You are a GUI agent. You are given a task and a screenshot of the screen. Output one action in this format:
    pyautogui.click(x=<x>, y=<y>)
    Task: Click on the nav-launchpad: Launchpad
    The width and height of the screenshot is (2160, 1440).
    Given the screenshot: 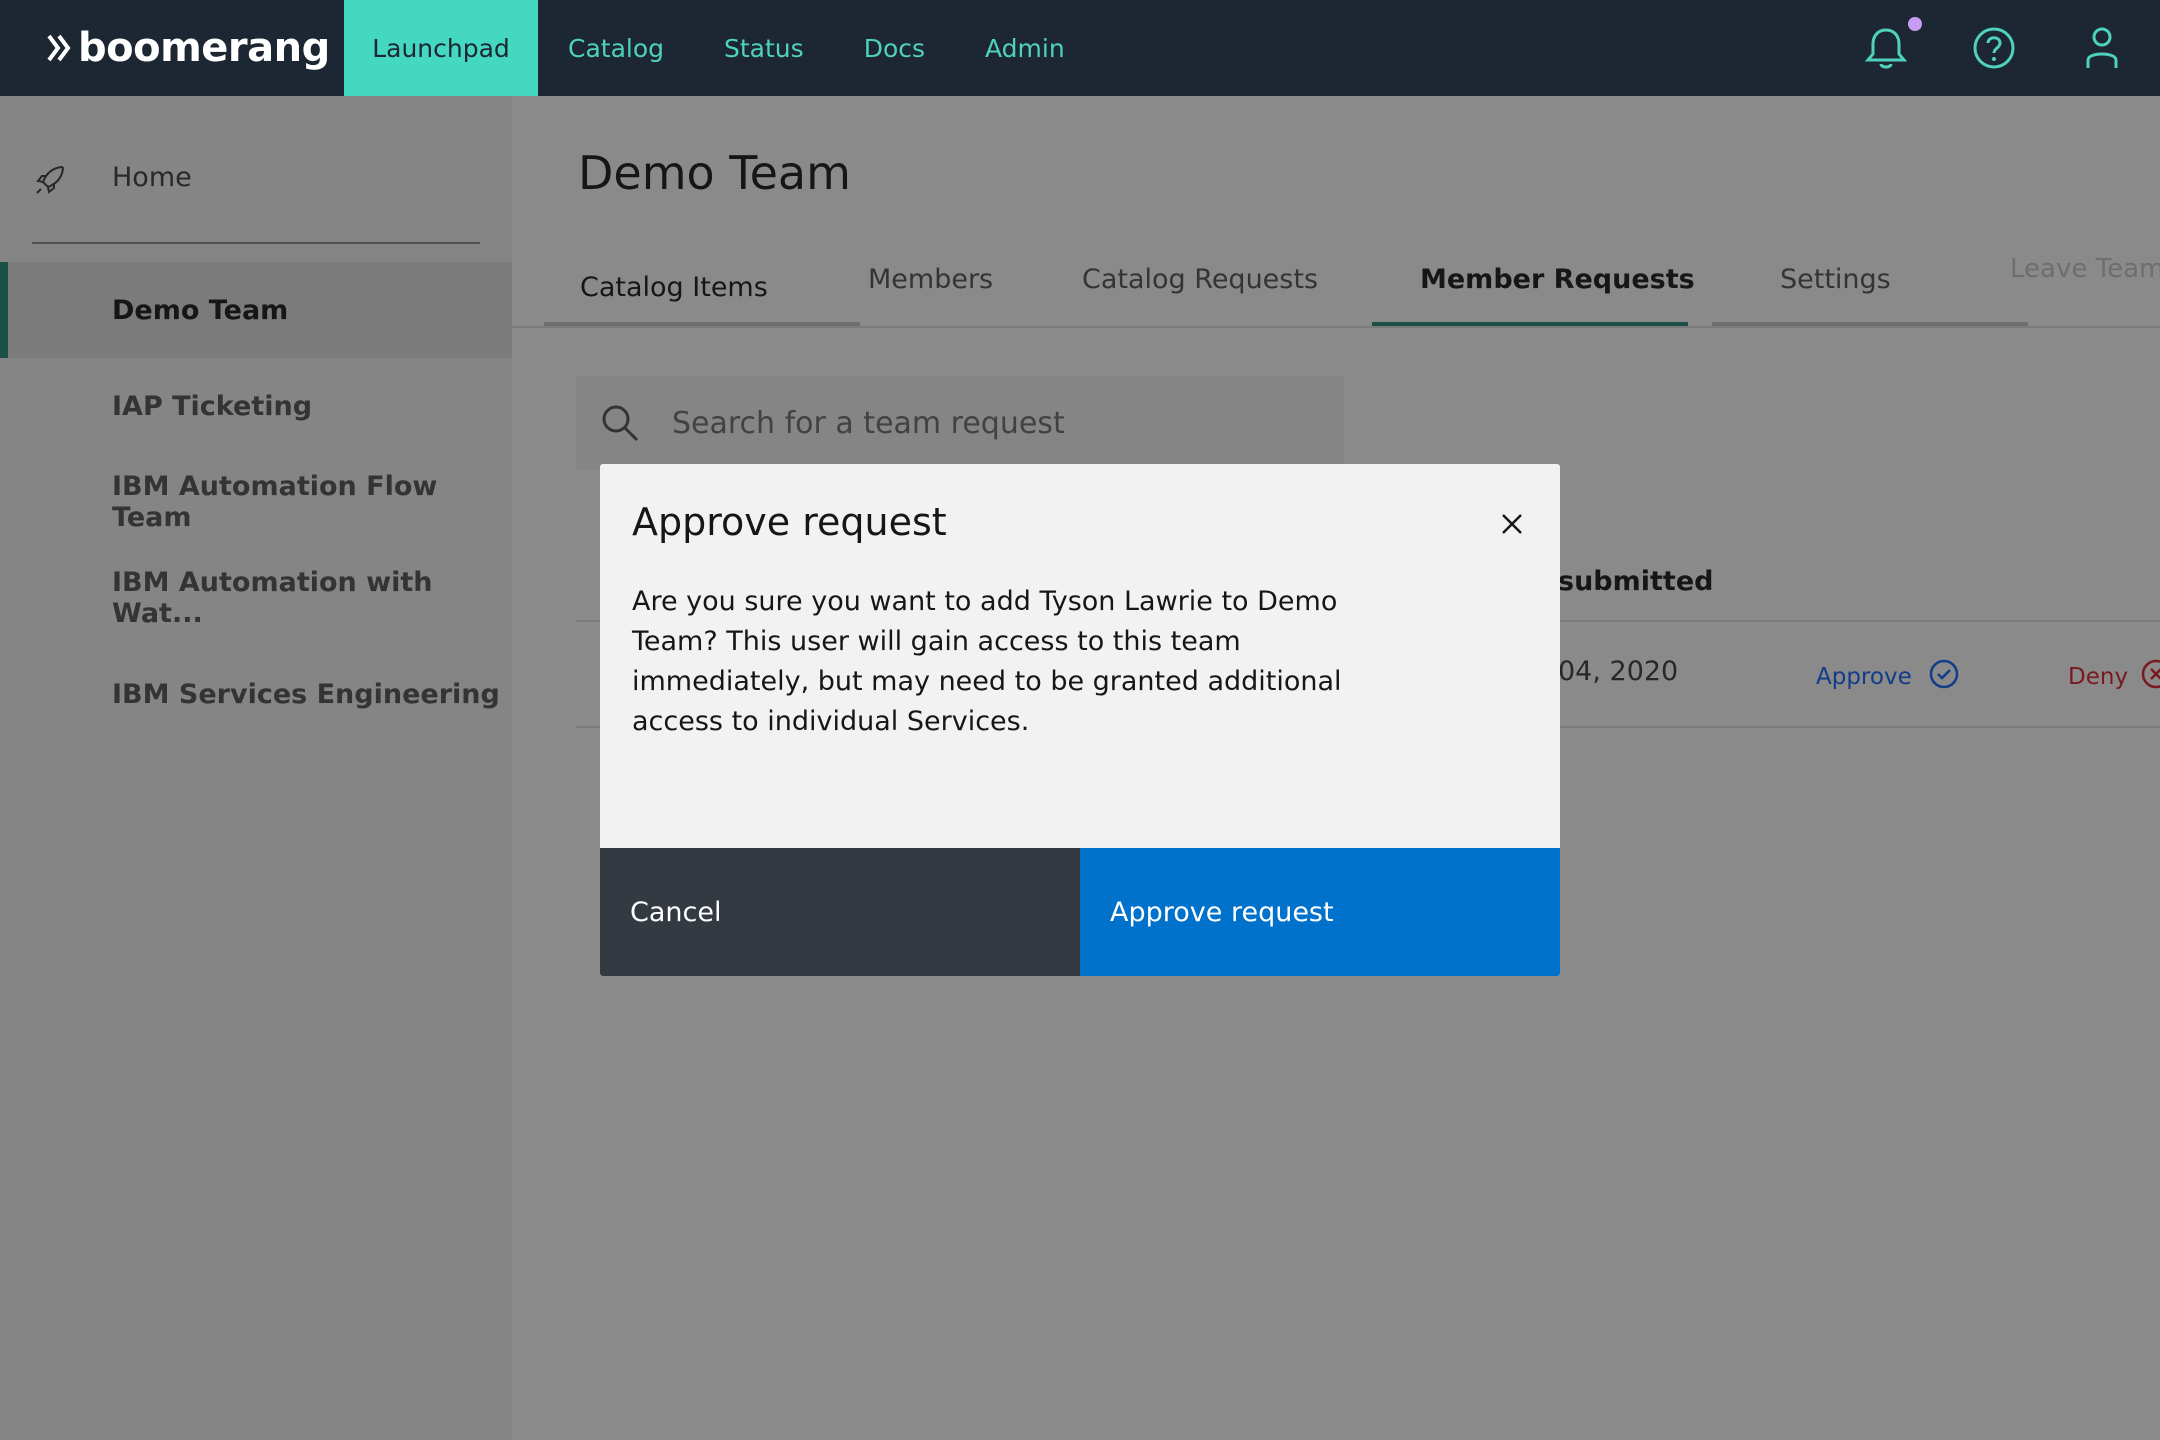 What is the action you would take?
    pyautogui.click(x=441, y=48)
    